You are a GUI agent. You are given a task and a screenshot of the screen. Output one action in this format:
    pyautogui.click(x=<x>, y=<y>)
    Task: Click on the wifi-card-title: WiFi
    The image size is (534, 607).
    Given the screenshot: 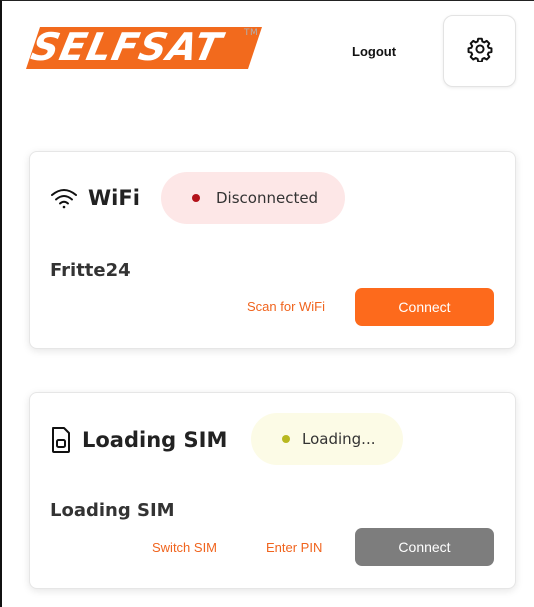 What is the action you would take?
    pyautogui.click(x=95, y=198)
    